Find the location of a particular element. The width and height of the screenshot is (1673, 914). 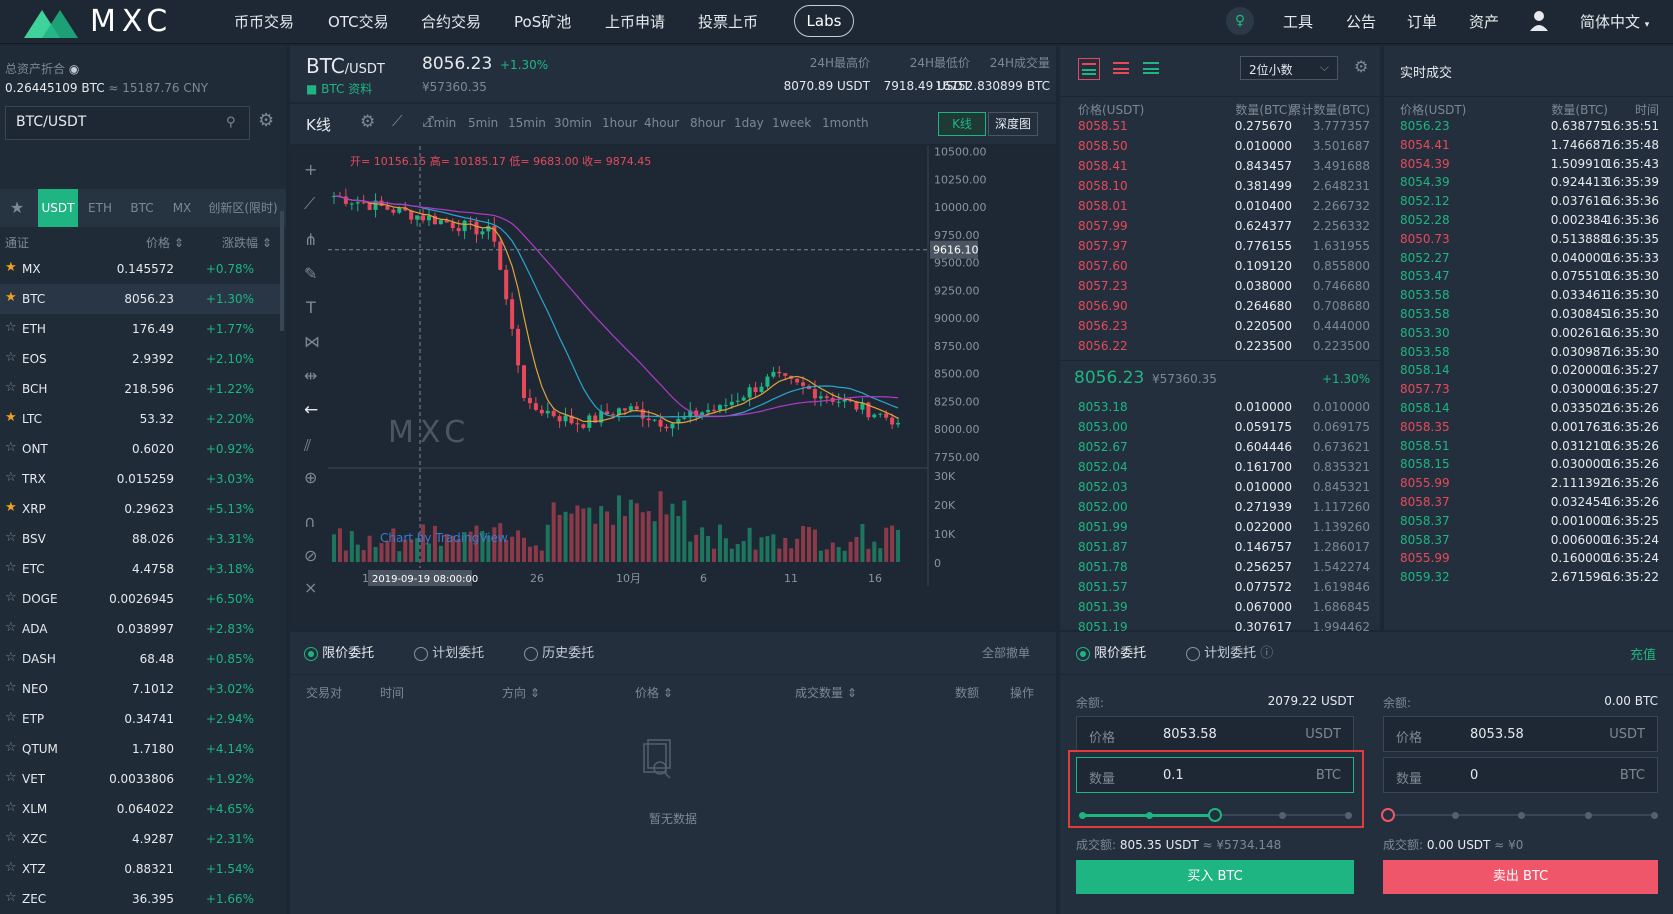

market-row-xlm: ☆ XLM 0.064022 +4.65% is located at coordinates (140, 809).